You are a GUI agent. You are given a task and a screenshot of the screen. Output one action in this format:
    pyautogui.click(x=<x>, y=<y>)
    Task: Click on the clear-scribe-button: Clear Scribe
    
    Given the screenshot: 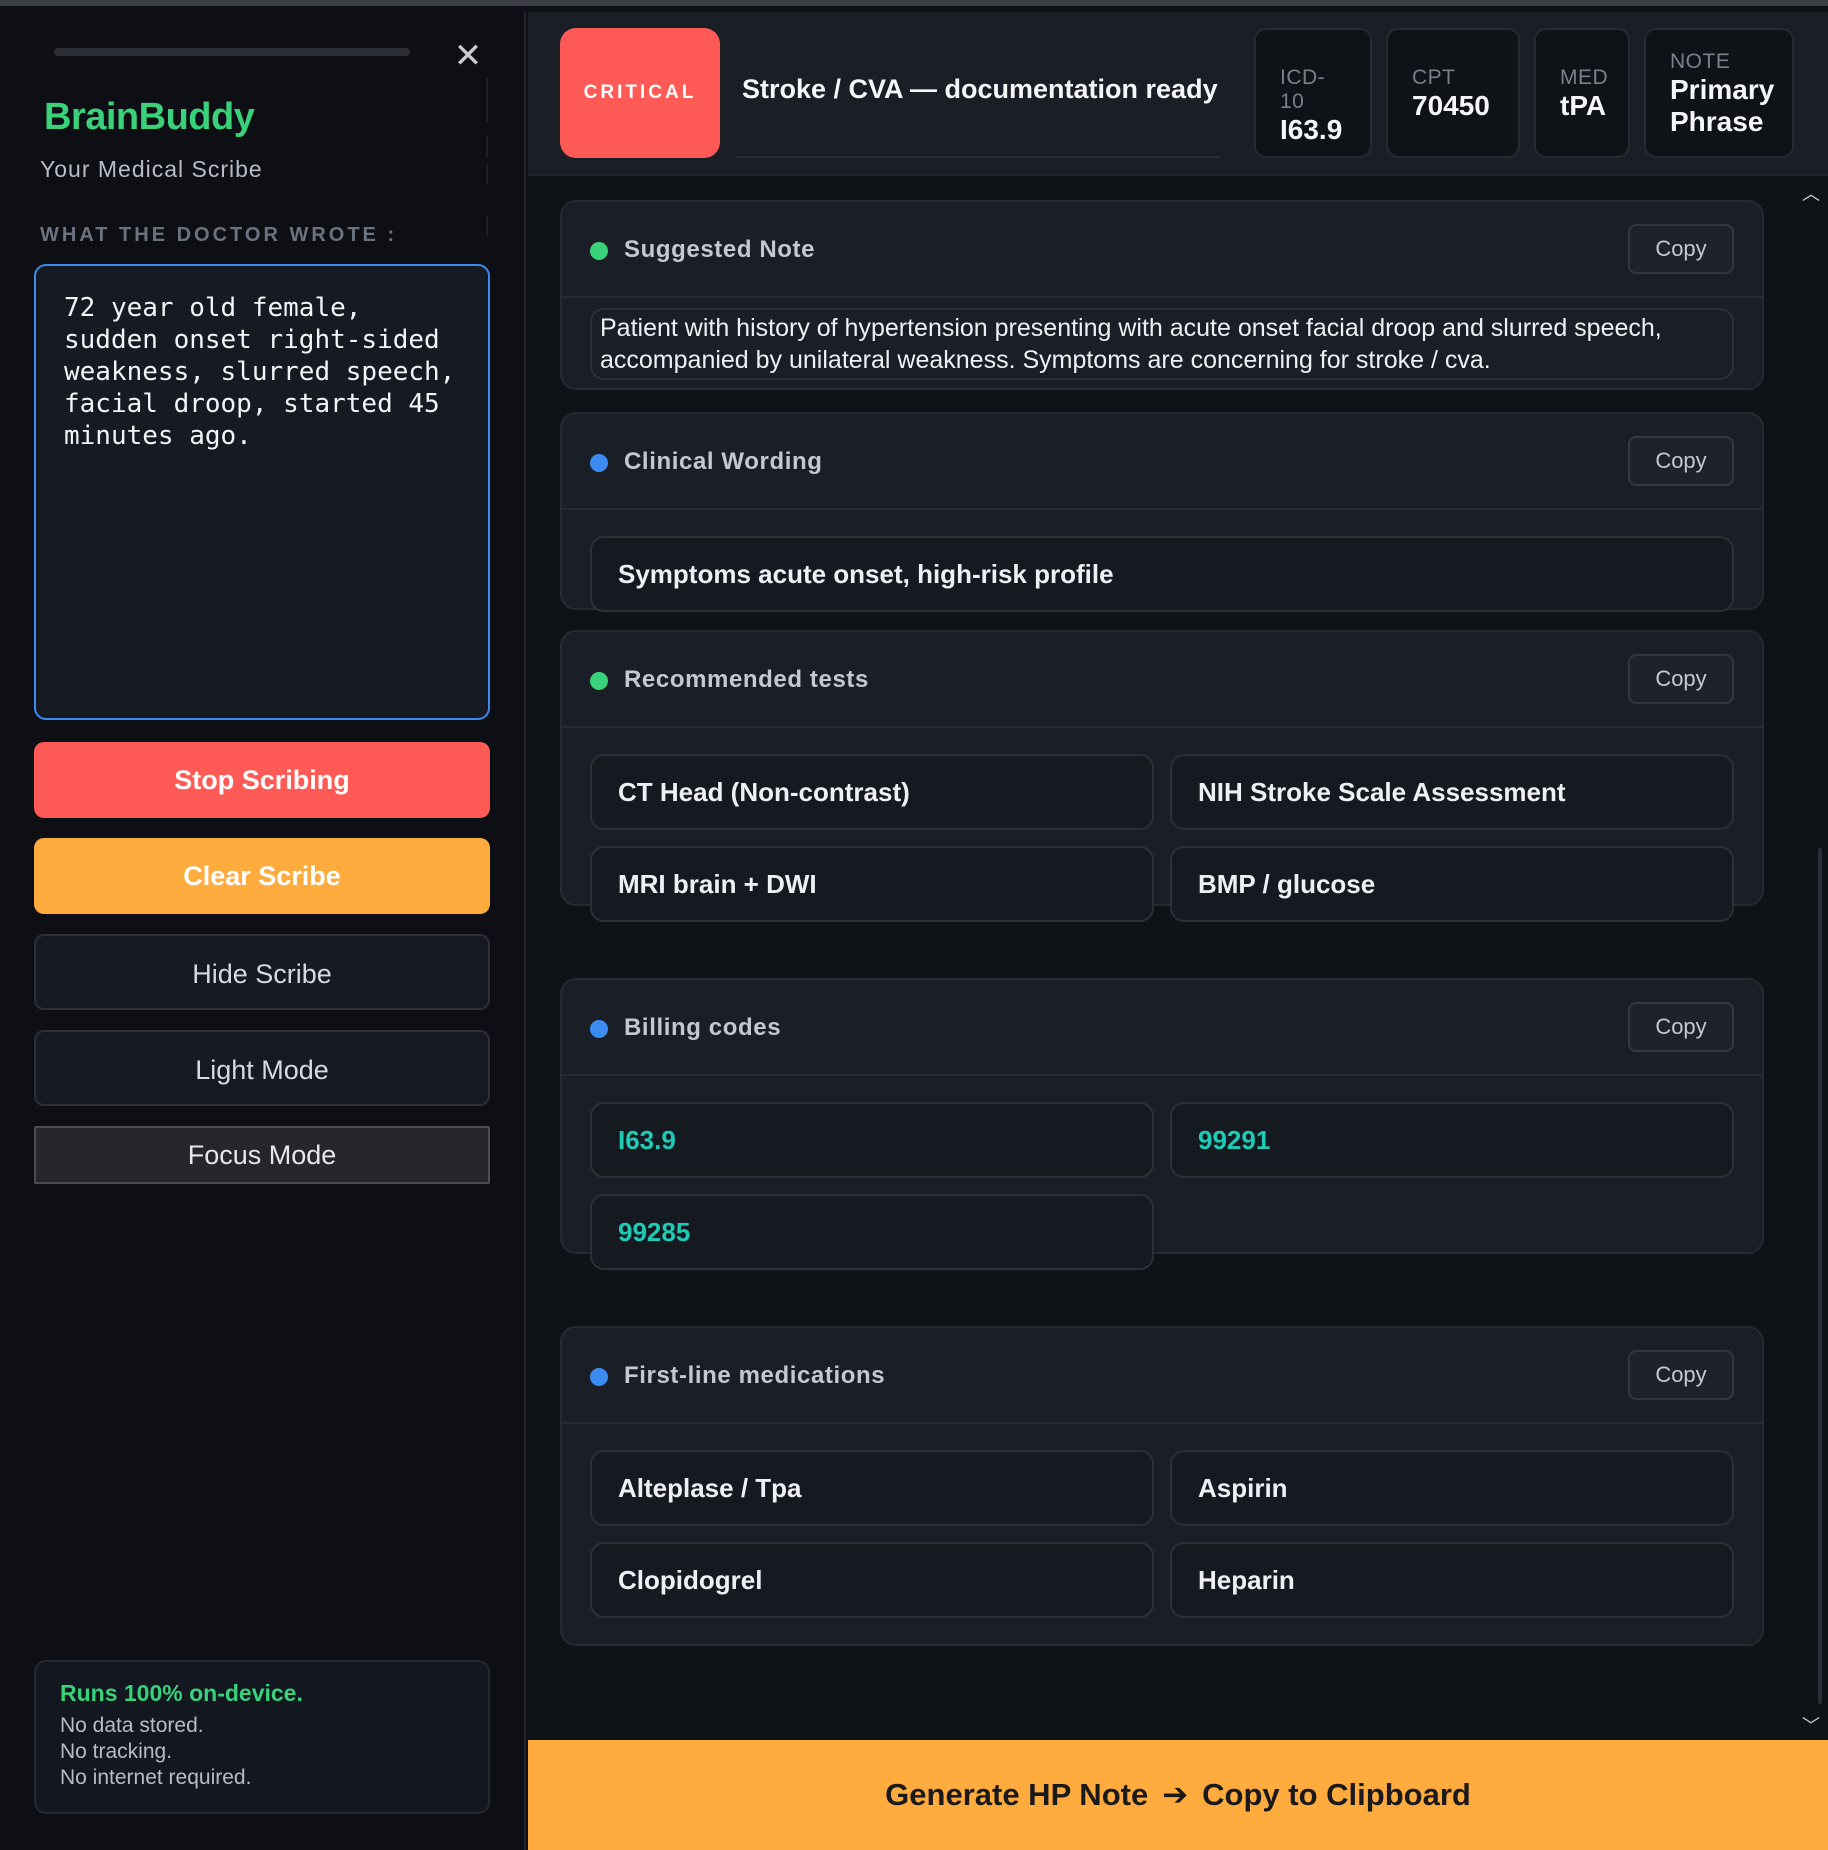 What is the action you would take?
    pyautogui.click(x=262, y=876)
    